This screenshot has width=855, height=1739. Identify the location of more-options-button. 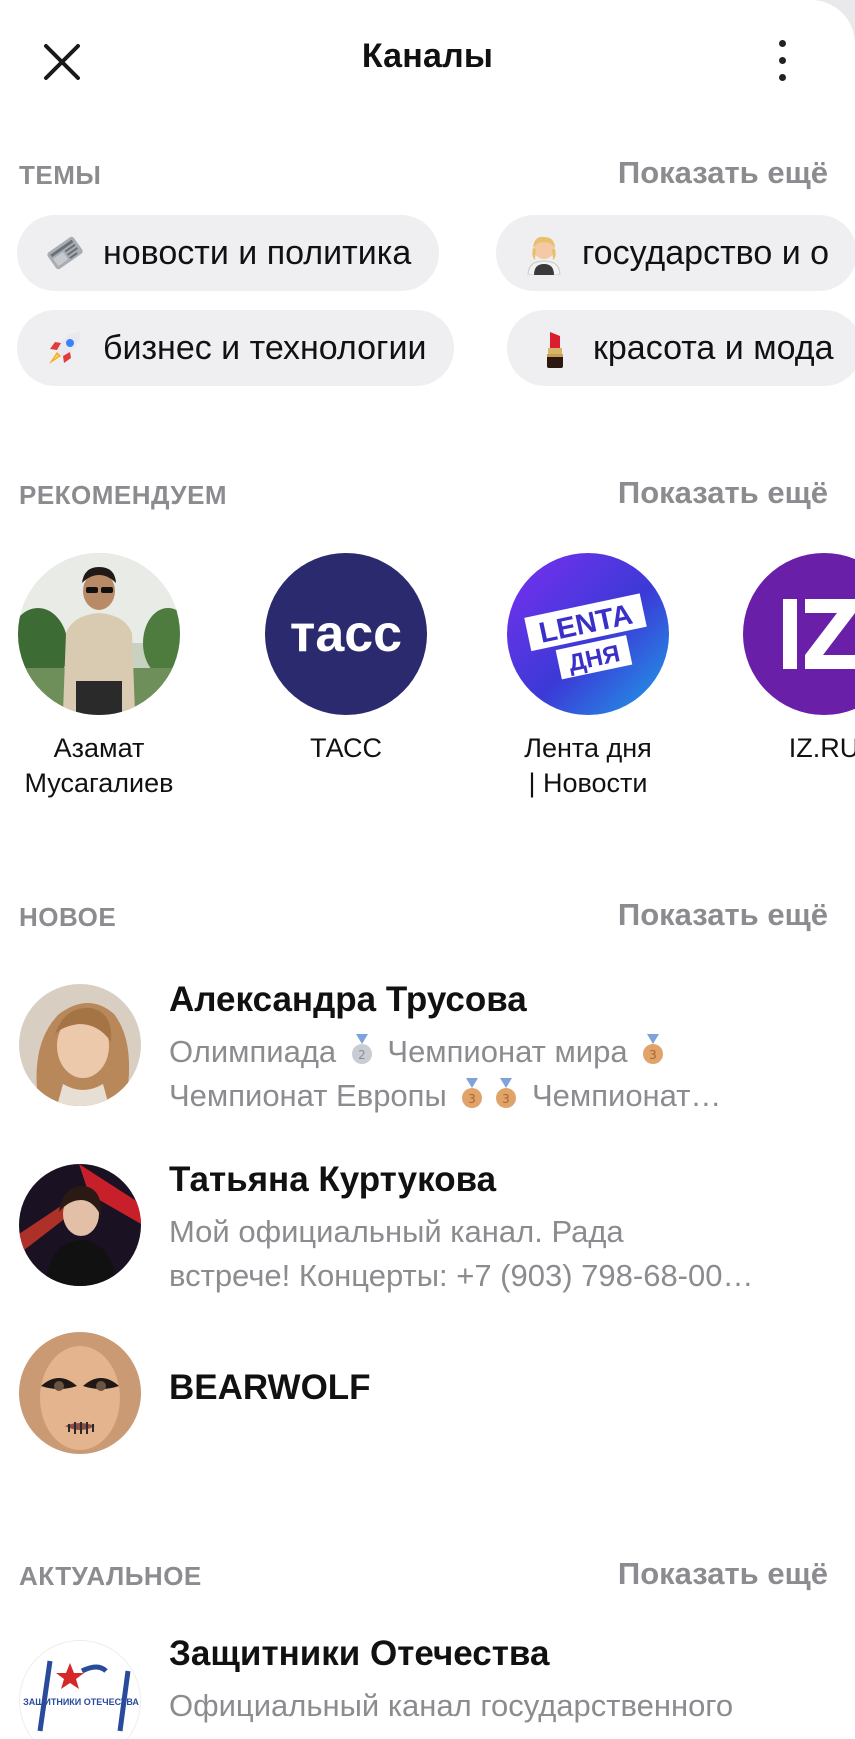
(783, 60).